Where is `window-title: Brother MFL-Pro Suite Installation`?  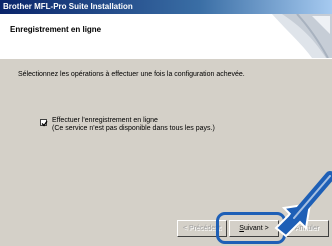 window-title: Brother MFL-Pro Suite Installation is located at coordinates (68, 6).